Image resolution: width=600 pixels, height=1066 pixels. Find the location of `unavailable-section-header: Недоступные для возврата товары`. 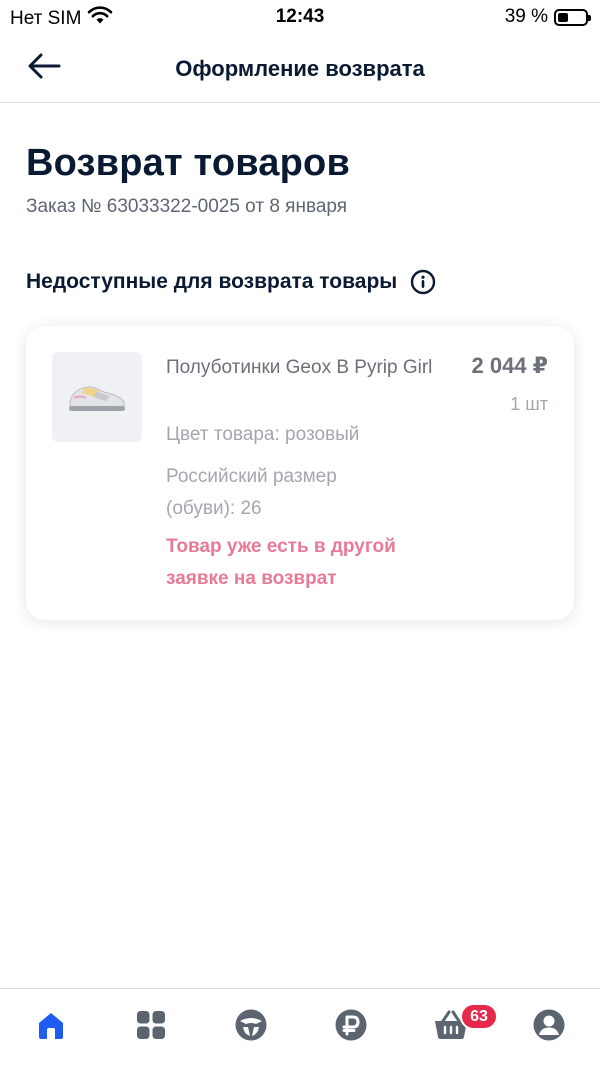

unavailable-section-header: Недоступные для возврата товары is located at coordinates (231, 282).